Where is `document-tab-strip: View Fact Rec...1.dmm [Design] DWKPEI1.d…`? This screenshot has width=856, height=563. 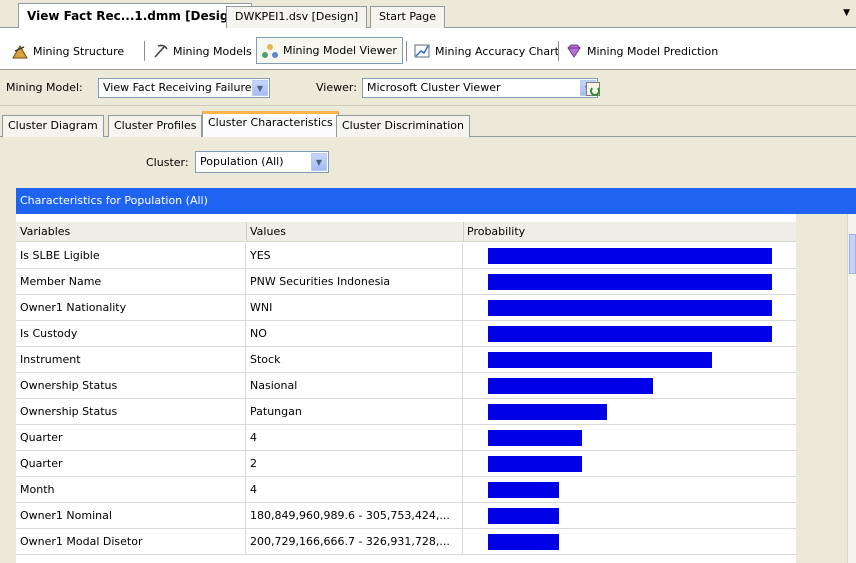 document-tab-strip: View Fact Rec...1.dmm [Design] DWKPEI1.d… is located at coordinates (428, 14).